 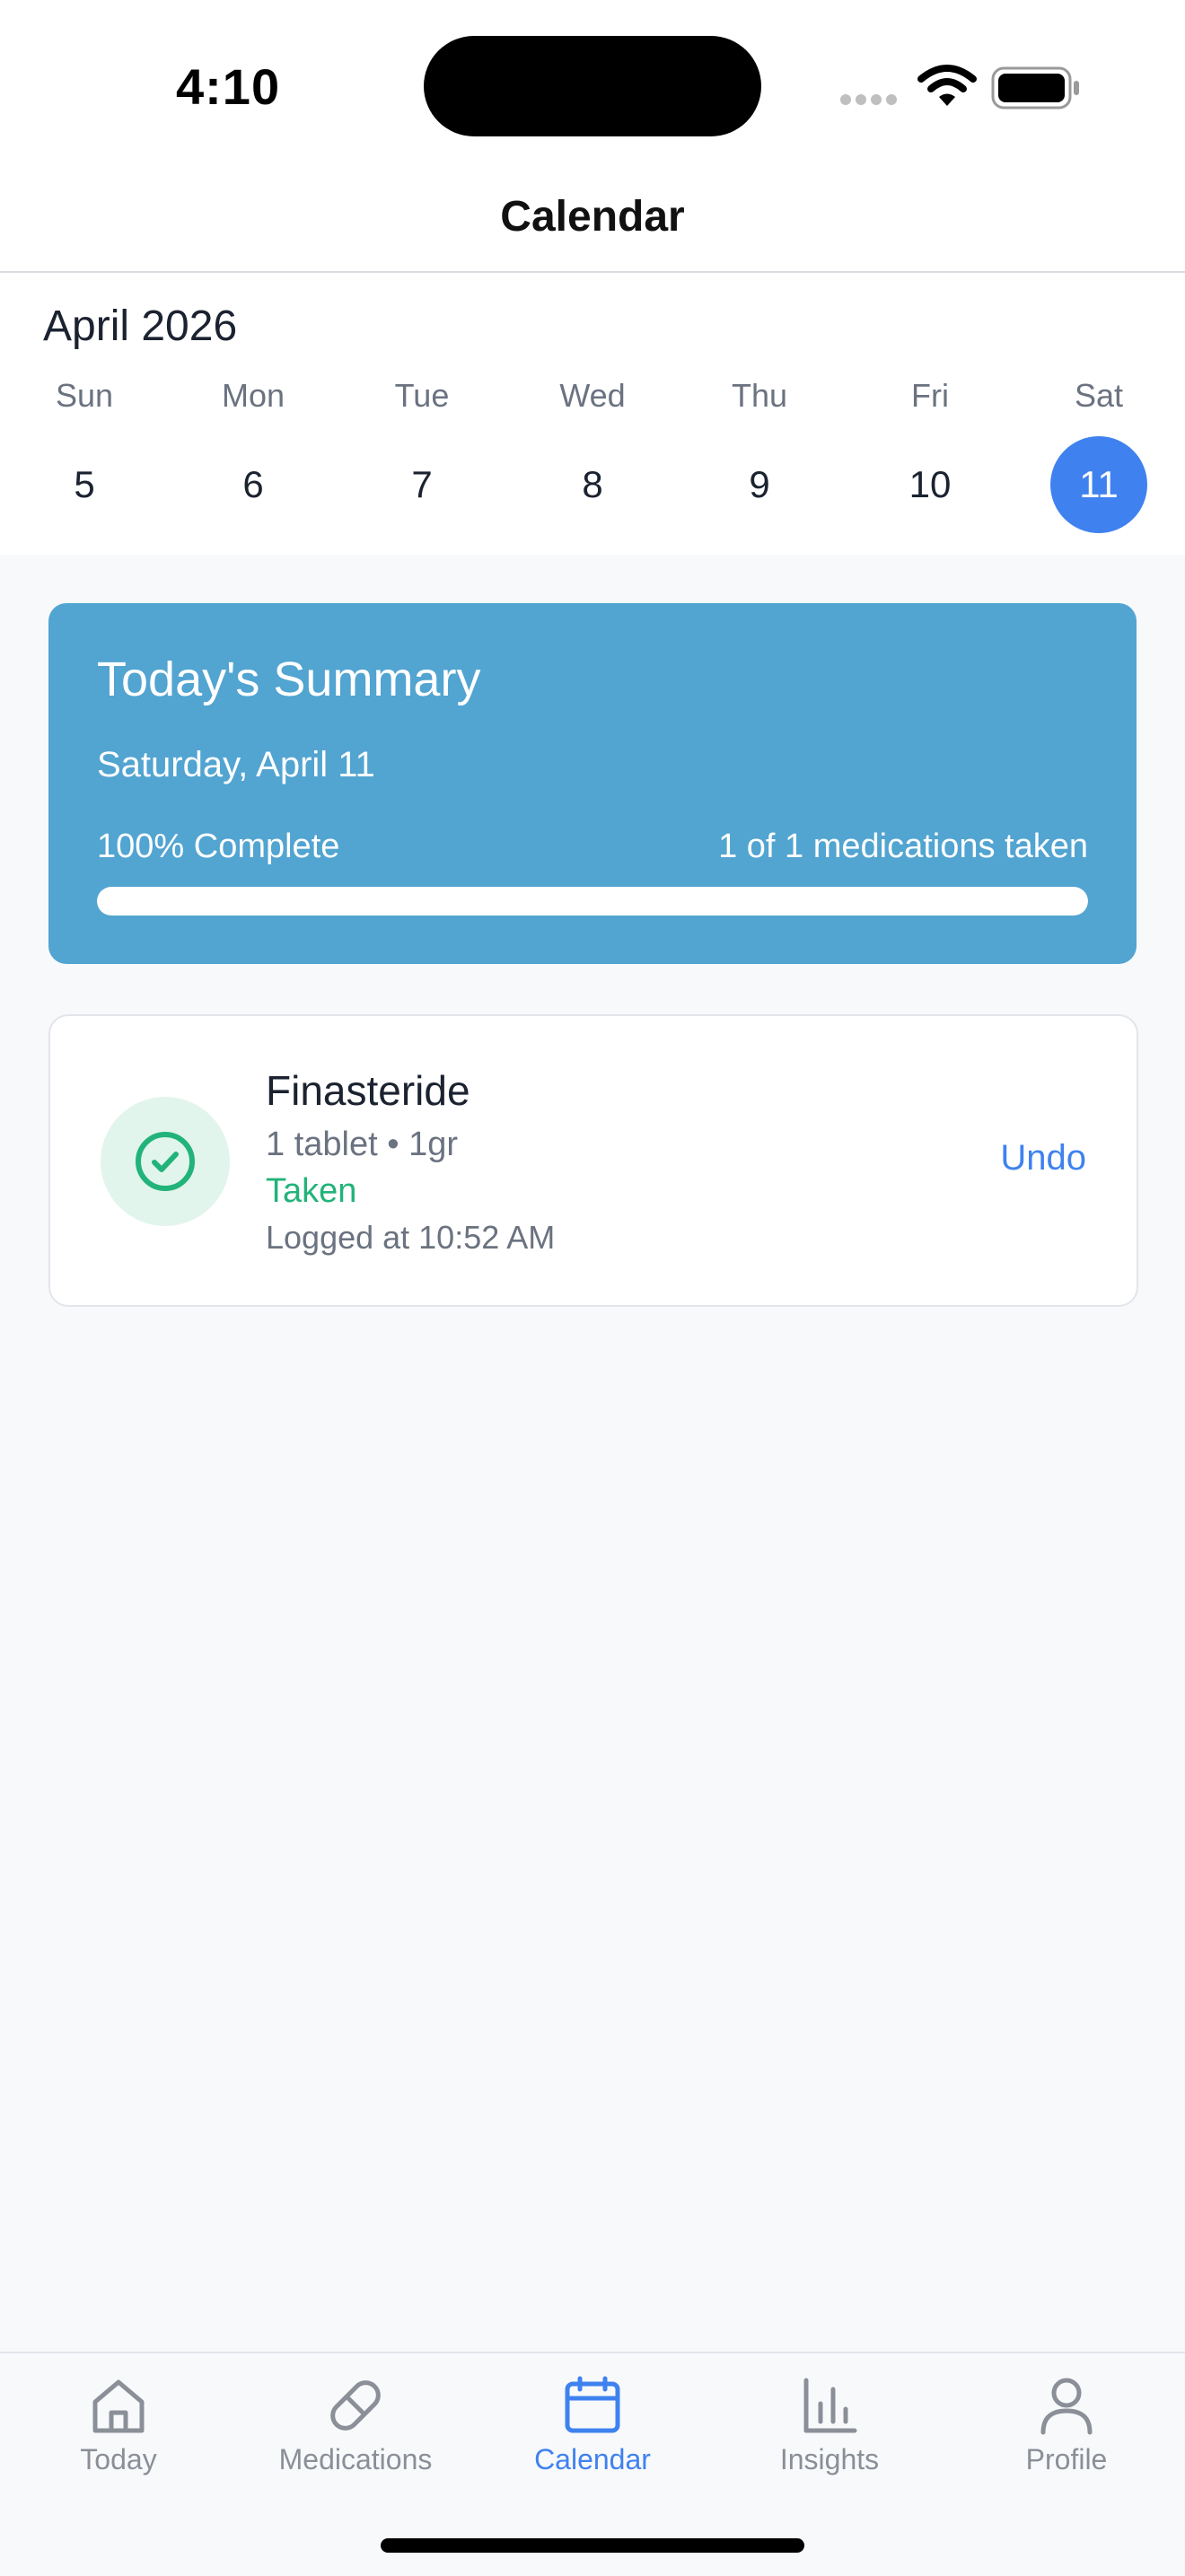 I want to click on tab-insights: Insights, so click(x=829, y=2425).